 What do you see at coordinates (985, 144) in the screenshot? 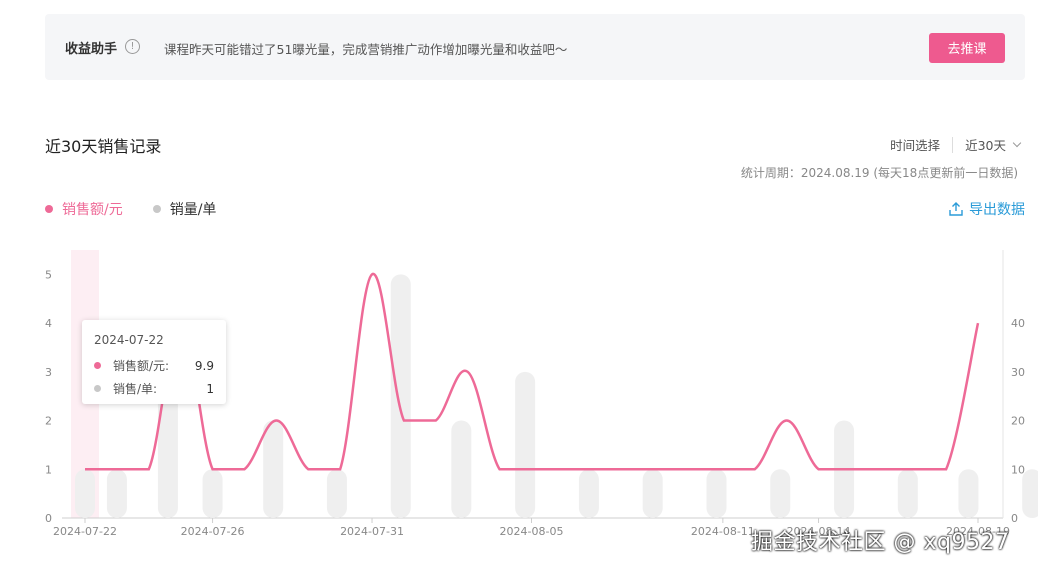
I see `time-range-value: 近30天` at bounding box center [985, 144].